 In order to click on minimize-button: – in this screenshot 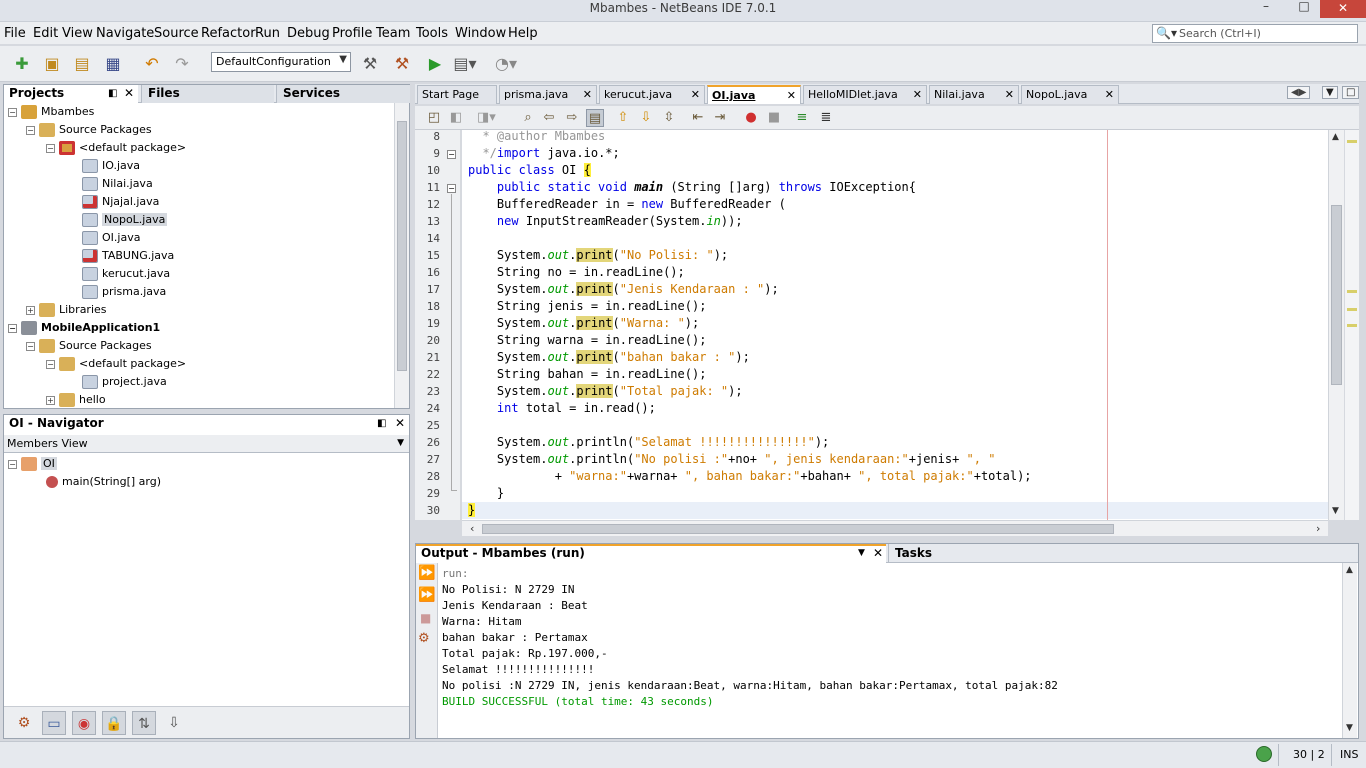, I will do `click(1266, 7)`.